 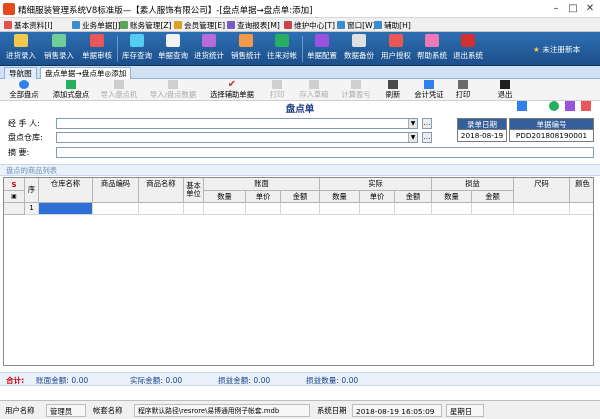 What do you see at coordinates (325, 152) in the screenshot?
I see `memo-input` at bounding box center [325, 152].